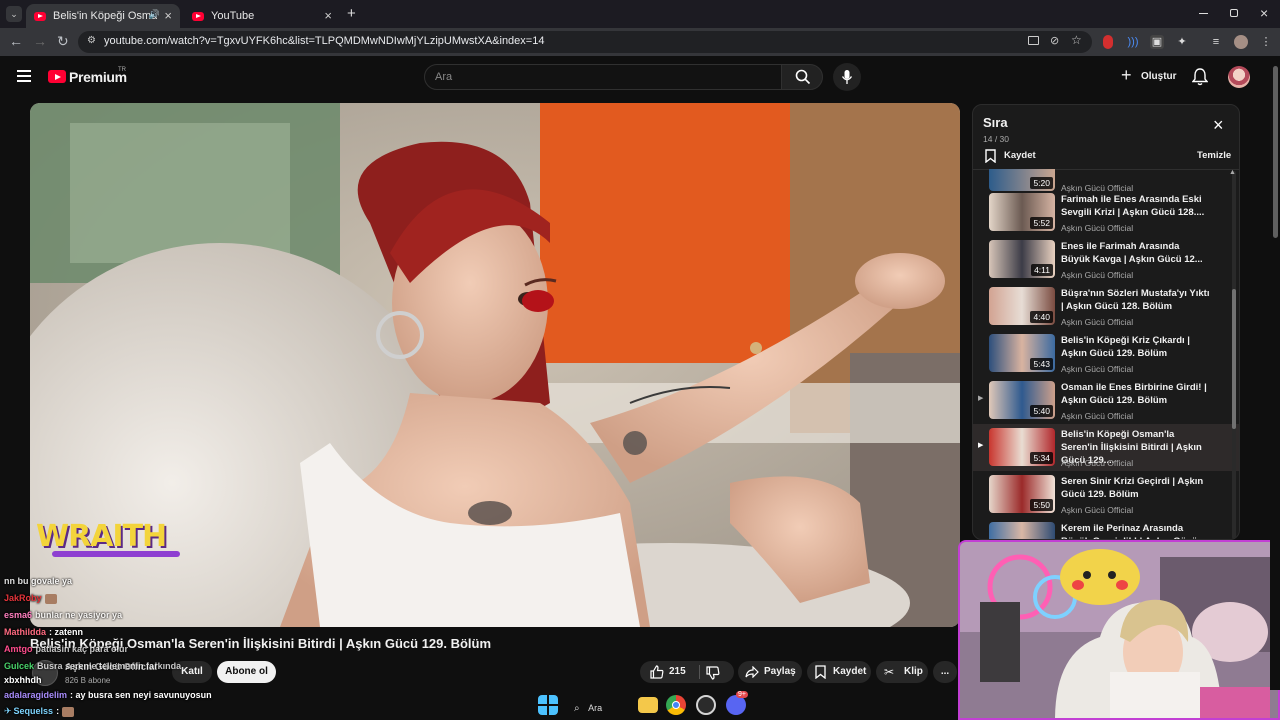 Image resolution: width=1280 pixels, height=720 pixels. What do you see at coordinates (1041, 223) in the screenshot?
I see `video-duration: 5:52` at bounding box center [1041, 223].